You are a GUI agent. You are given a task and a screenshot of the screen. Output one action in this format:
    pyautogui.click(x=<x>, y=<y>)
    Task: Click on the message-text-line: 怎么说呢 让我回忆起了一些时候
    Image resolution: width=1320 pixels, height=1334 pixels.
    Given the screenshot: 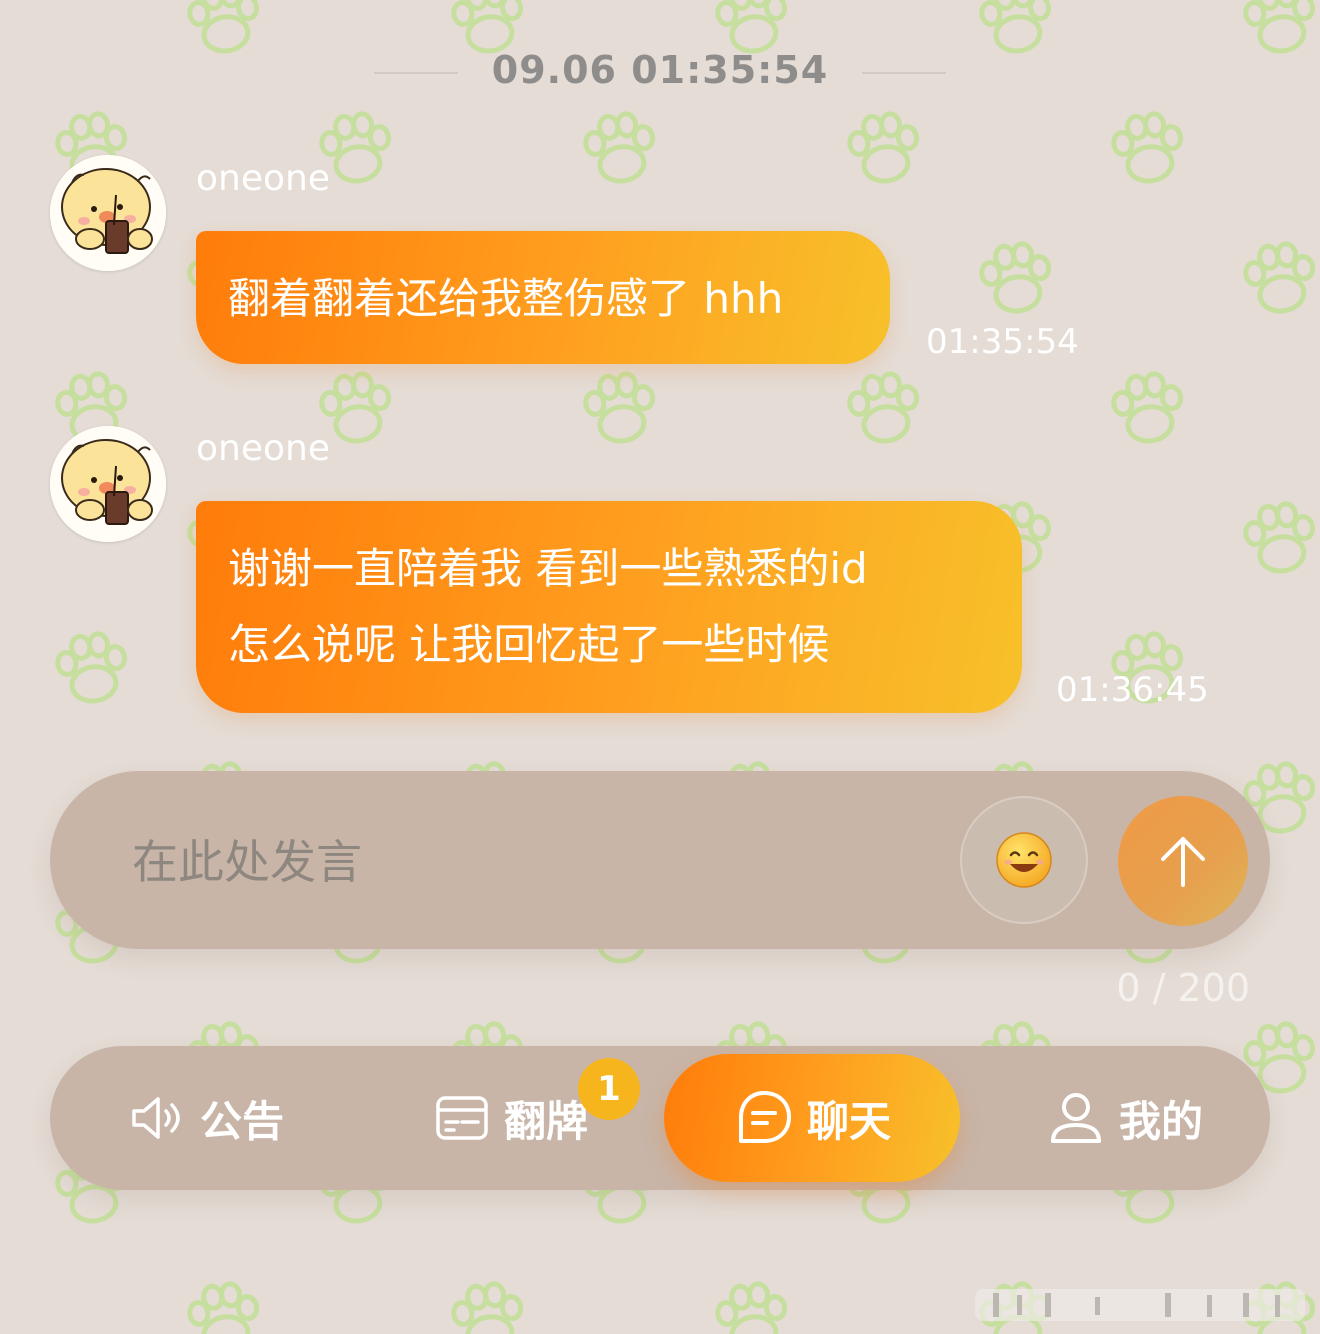 What is the action you would take?
    pyautogui.click(x=529, y=644)
    